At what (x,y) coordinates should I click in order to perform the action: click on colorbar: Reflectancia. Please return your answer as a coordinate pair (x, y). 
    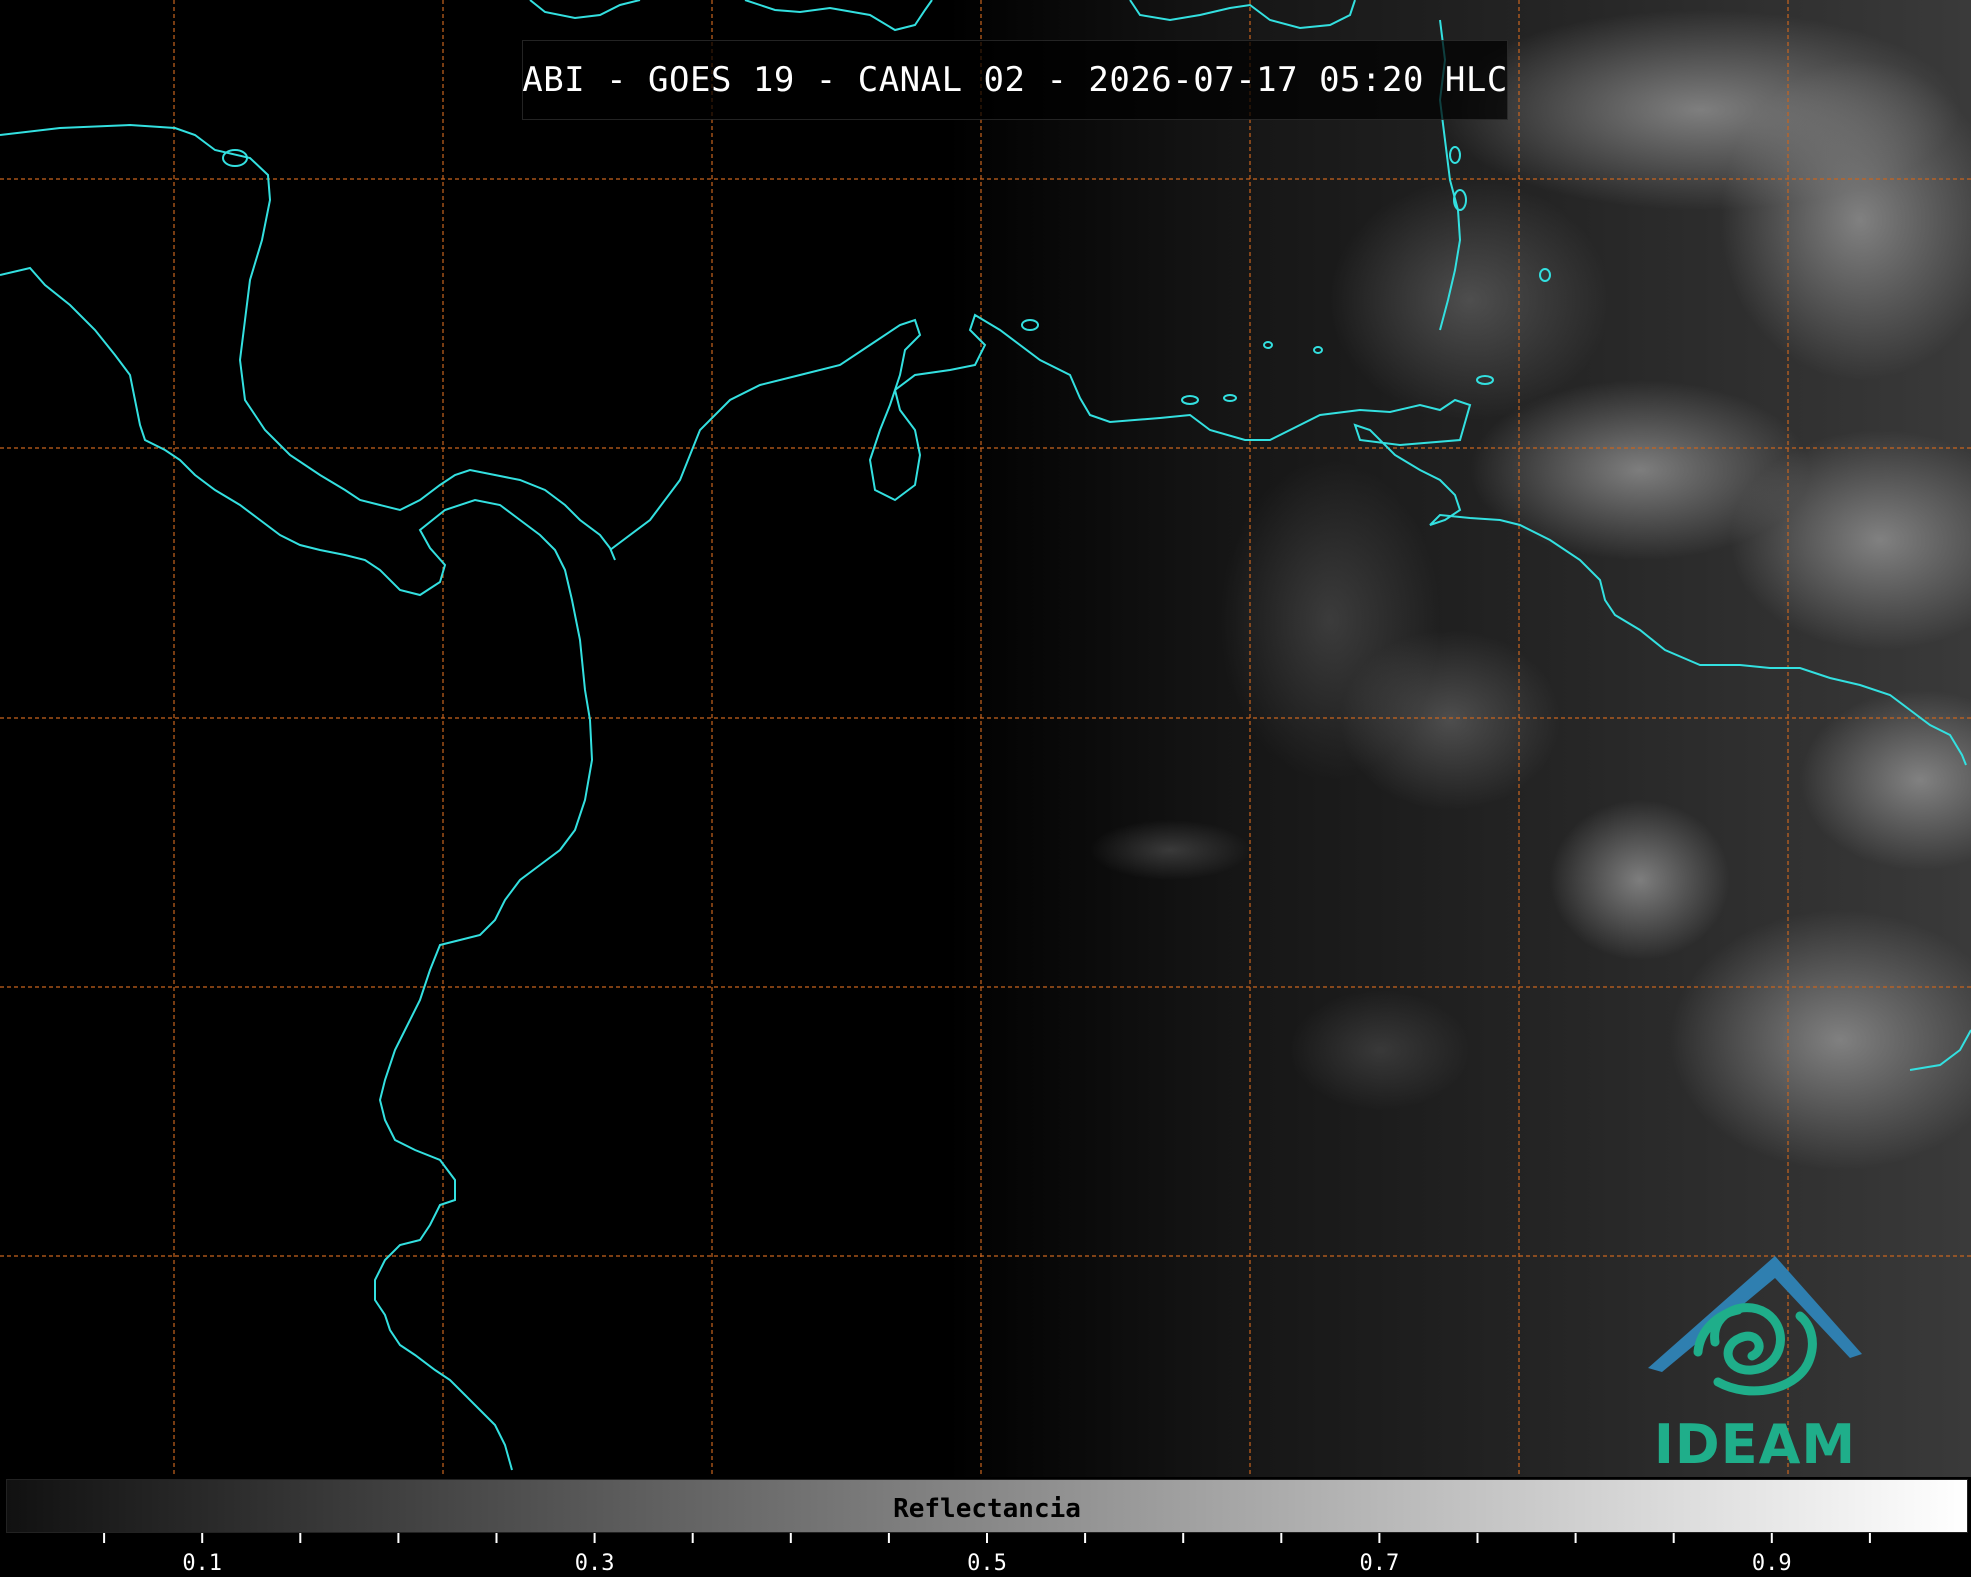
    Looking at the image, I should click on (987, 1506).